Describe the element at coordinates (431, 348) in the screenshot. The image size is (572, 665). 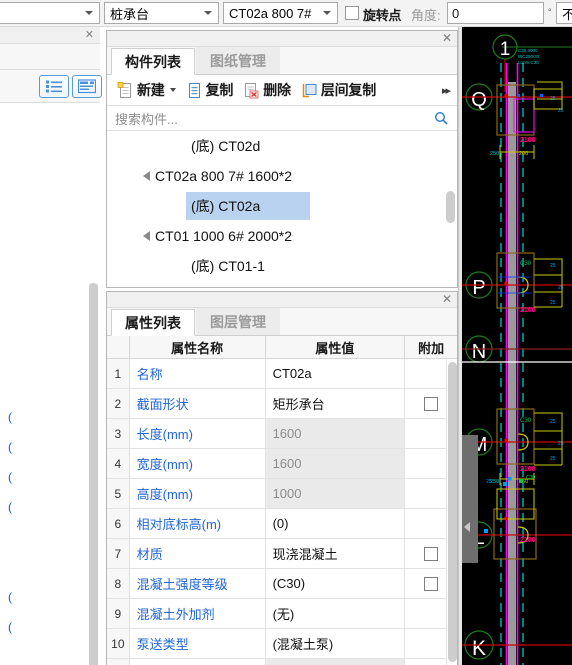
I see `col-attach: 附加` at that location.